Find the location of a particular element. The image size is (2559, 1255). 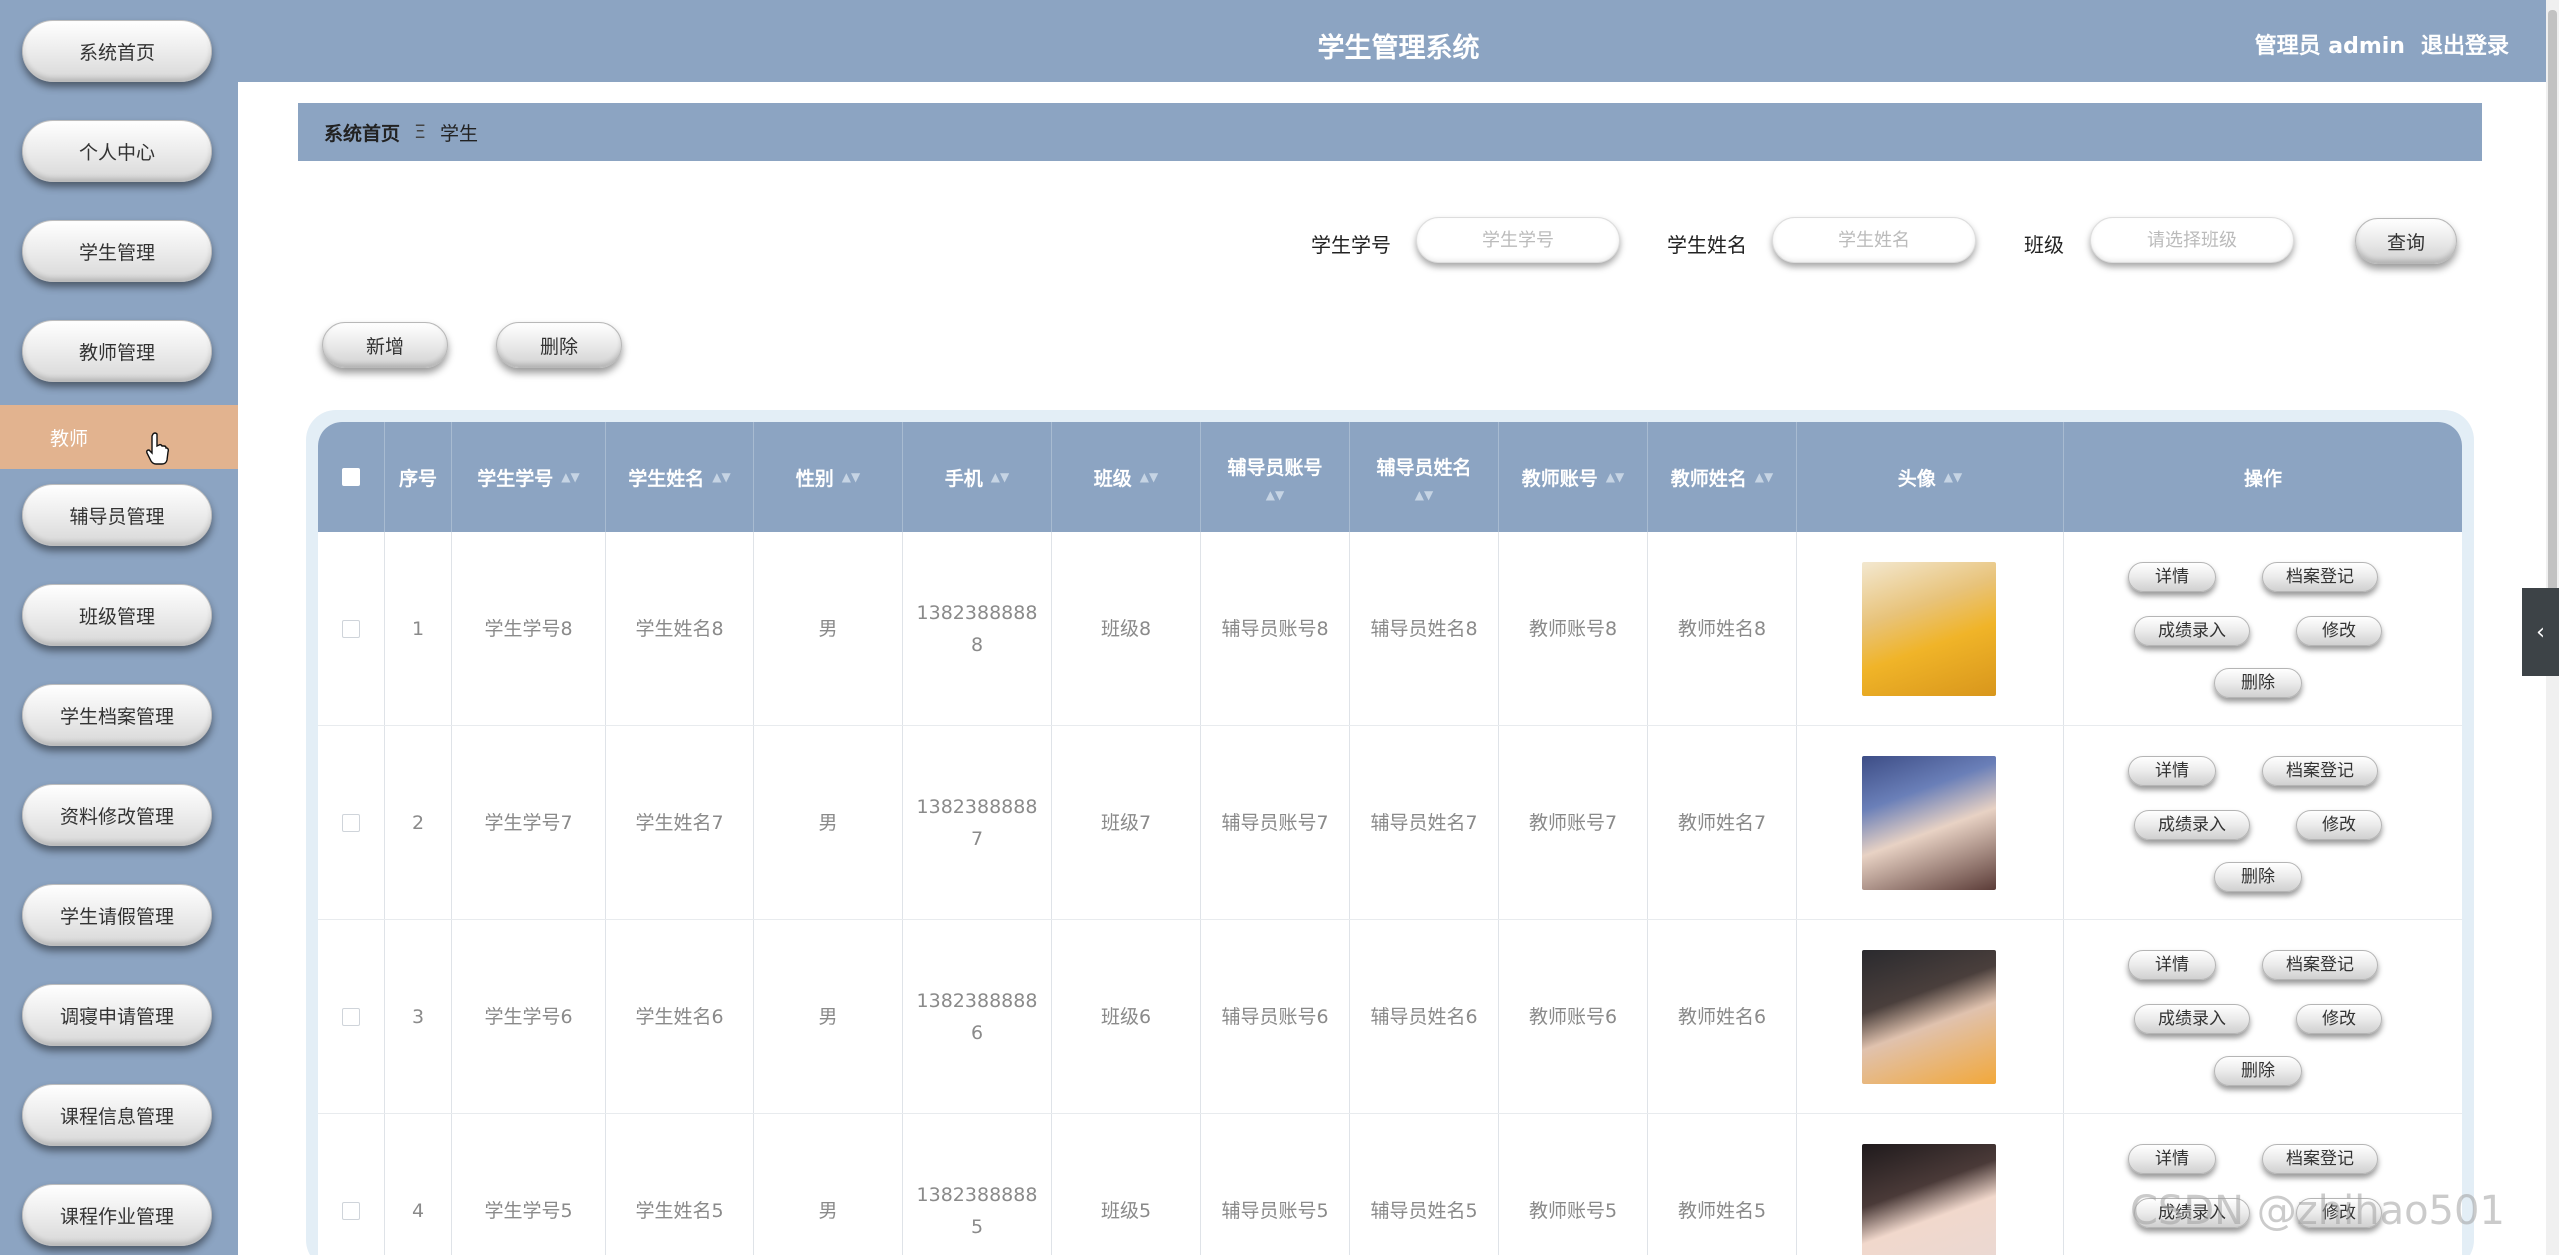

student-name-input is located at coordinates (1874, 240).